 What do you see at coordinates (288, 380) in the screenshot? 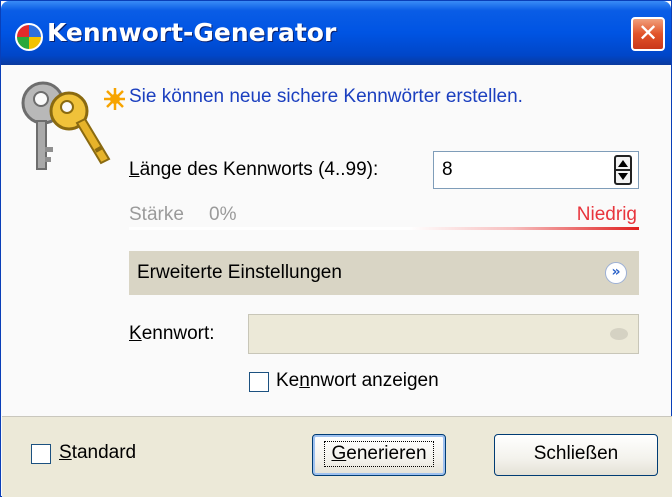
I see `show-password-label-start: Ke` at bounding box center [288, 380].